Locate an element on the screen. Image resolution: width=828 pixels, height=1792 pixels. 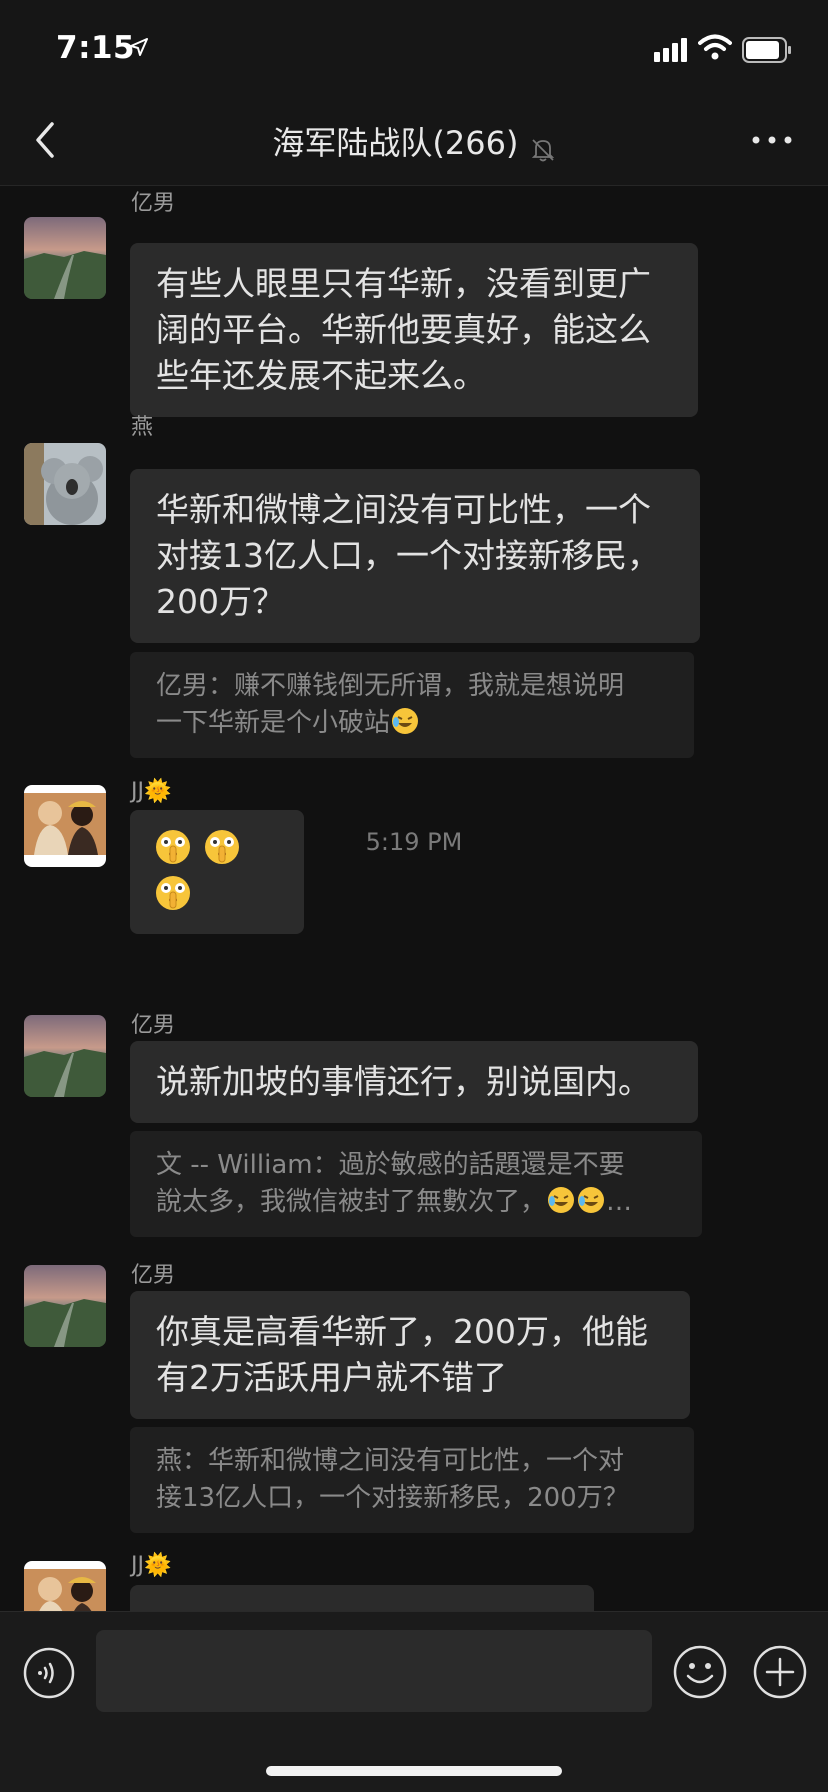
message-line: 阔的平台。华新他要真好，能这么 is located at coordinates (403, 329).